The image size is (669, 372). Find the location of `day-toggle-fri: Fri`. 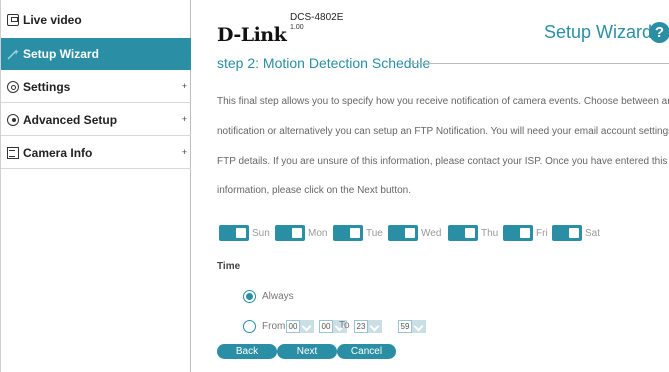

day-toggle-fri: Fri is located at coordinates (525, 233).